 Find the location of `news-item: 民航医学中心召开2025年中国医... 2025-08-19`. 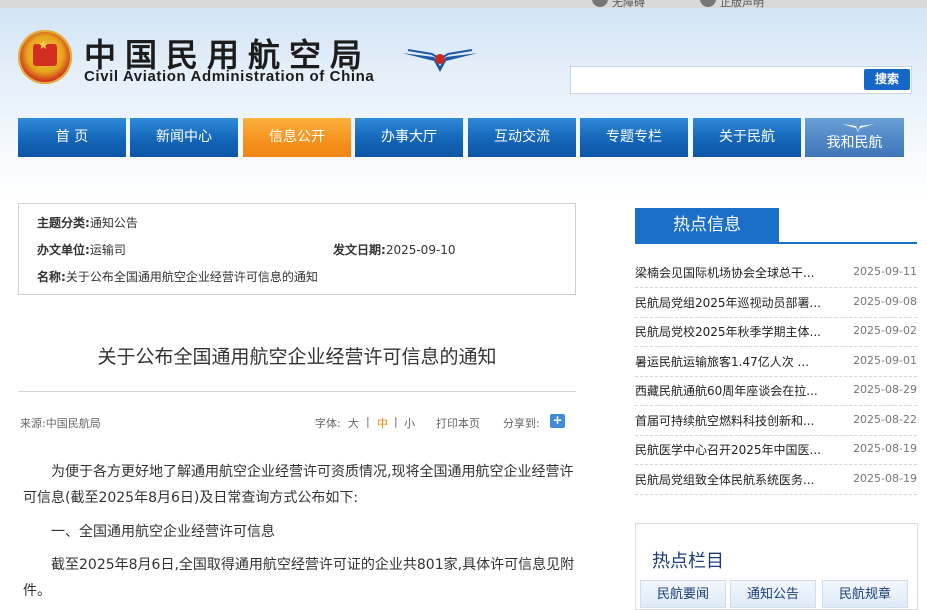

news-item: 民航医学中心召开2025年中国医... 2025-08-19 is located at coordinates (776, 450).